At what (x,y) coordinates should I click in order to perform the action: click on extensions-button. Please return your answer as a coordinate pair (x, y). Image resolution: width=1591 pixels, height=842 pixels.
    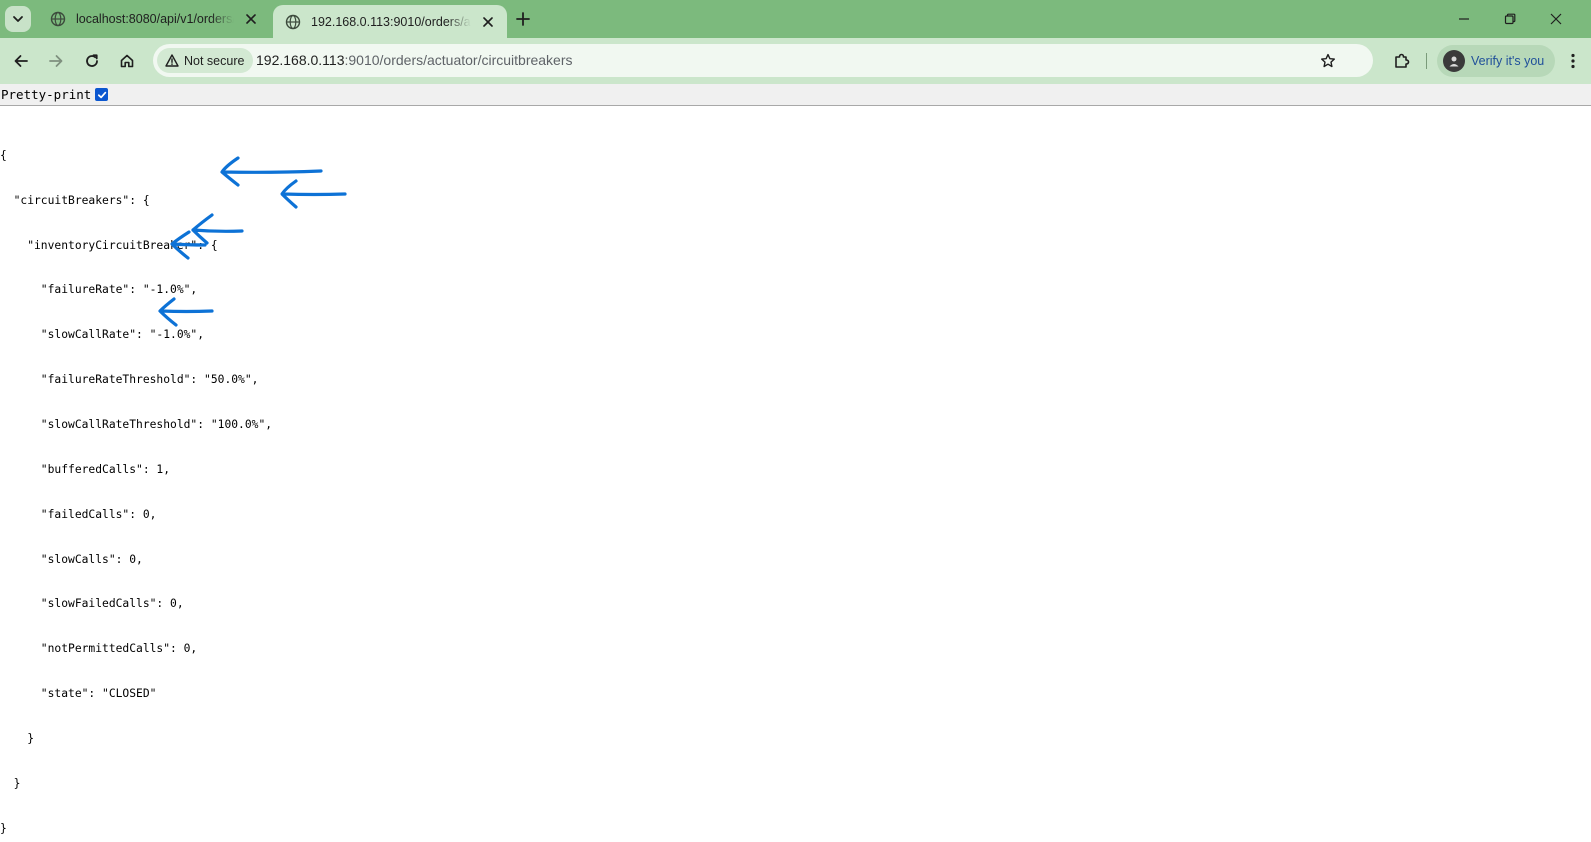
    Looking at the image, I should click on (1402, 61).